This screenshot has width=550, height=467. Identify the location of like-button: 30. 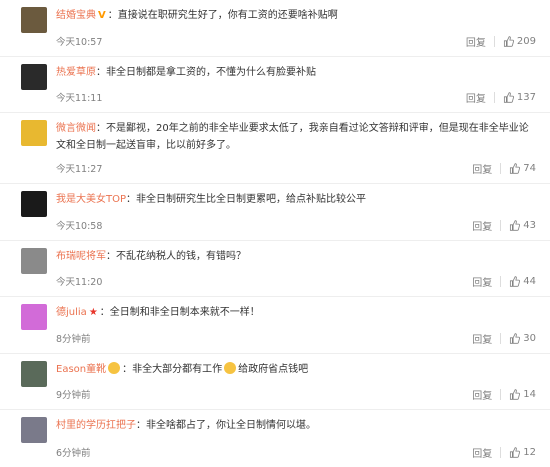
(522, 338).